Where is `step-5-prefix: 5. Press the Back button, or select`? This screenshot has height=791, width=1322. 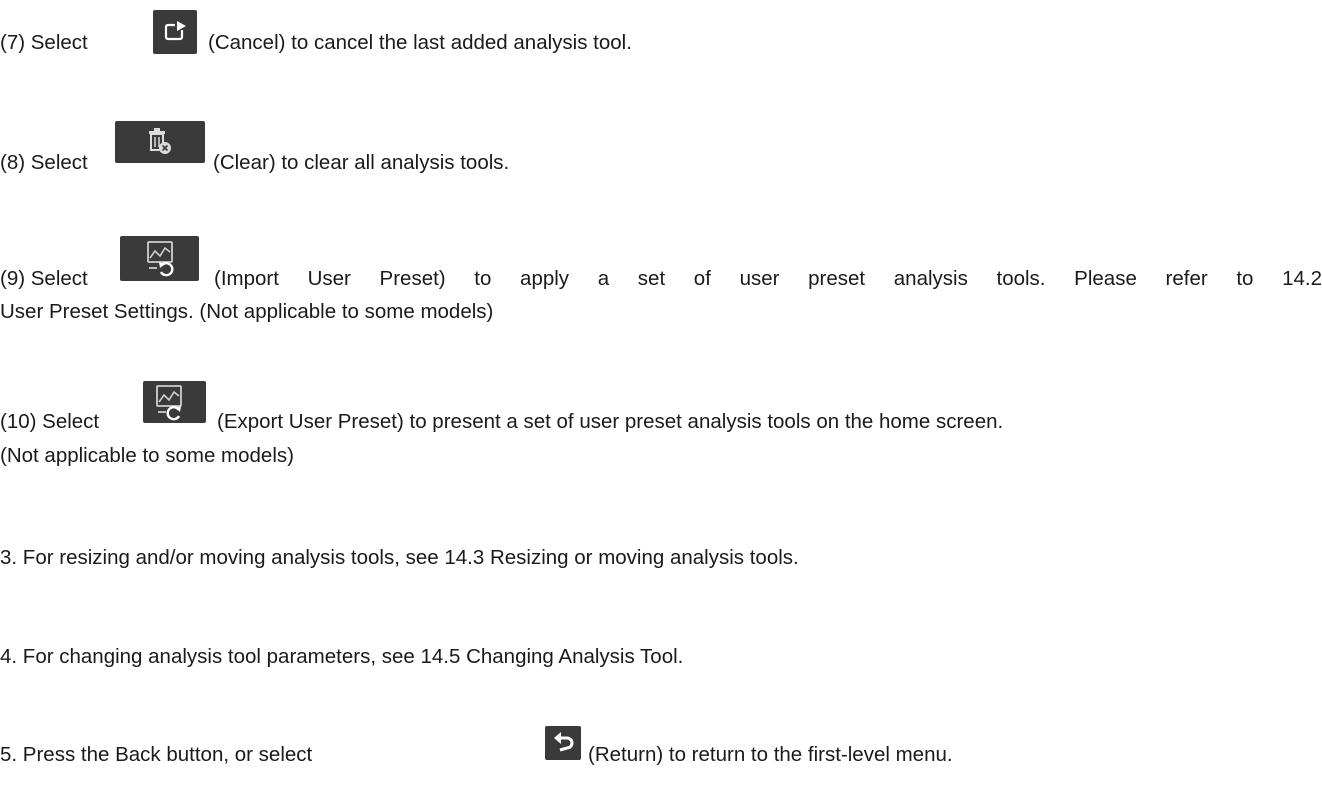 step-5-prefix: 5. Press the Back button, or select is located at coordinates (156, 754).